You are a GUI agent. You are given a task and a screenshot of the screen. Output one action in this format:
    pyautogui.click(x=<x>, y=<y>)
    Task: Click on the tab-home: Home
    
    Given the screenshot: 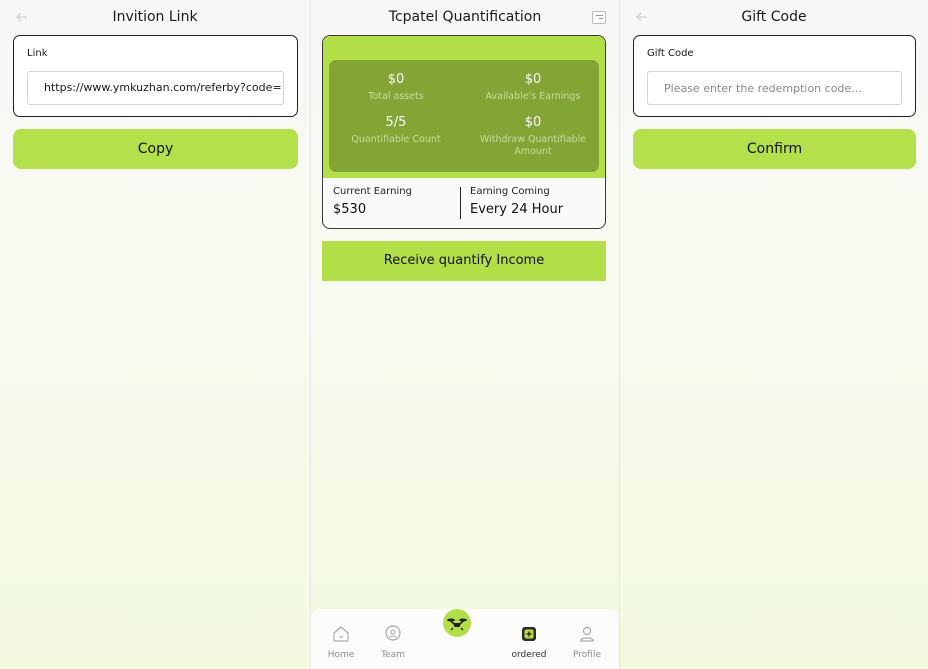 What is the action you would take?
    pyautogui.click(x=341, y=642)
    